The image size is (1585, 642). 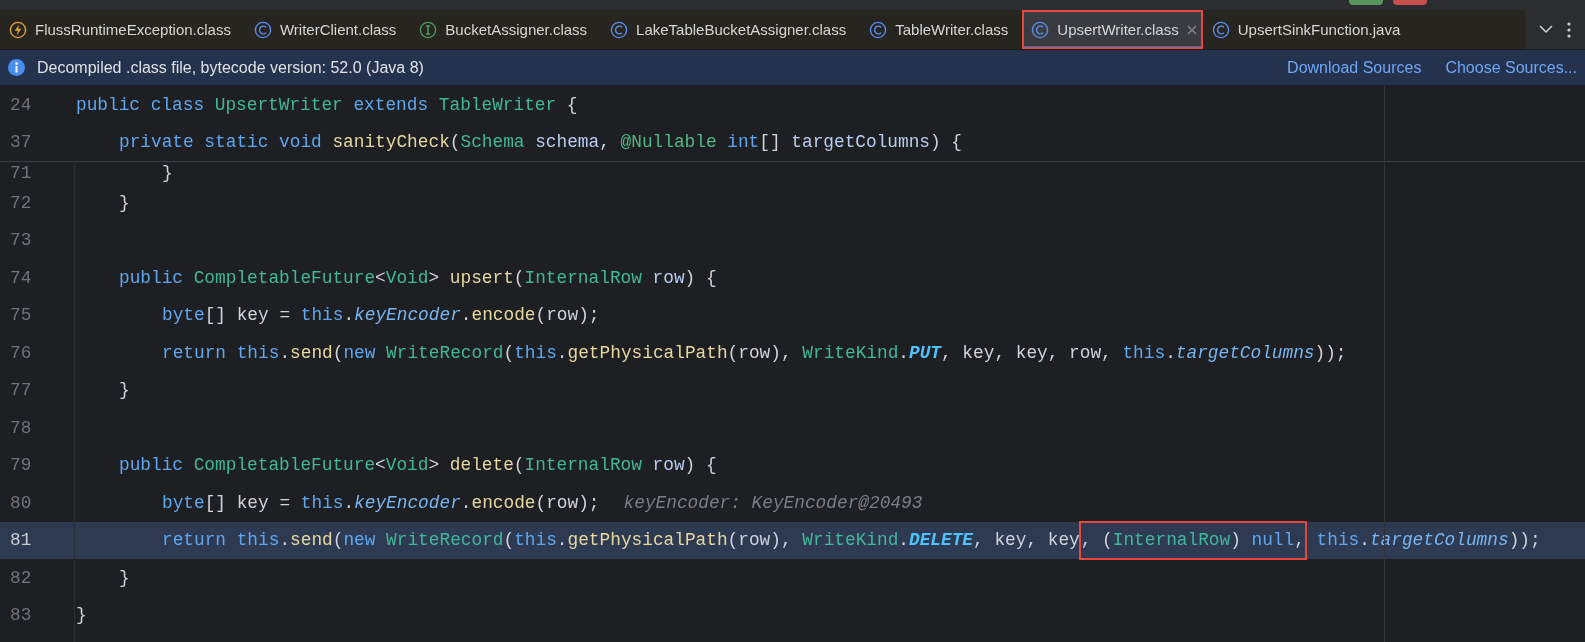 I want to click on lightning-icon, so click(x=18, y=29).